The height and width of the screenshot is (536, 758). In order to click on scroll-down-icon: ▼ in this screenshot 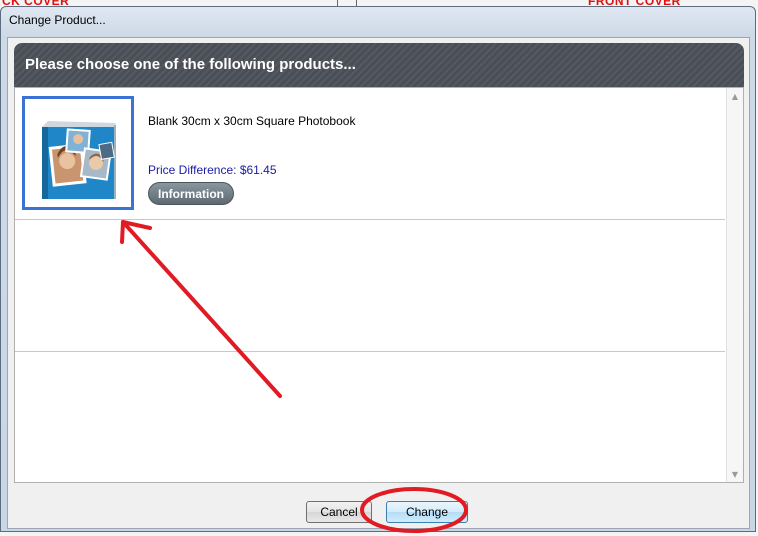, I will do `click(735, 474)`.